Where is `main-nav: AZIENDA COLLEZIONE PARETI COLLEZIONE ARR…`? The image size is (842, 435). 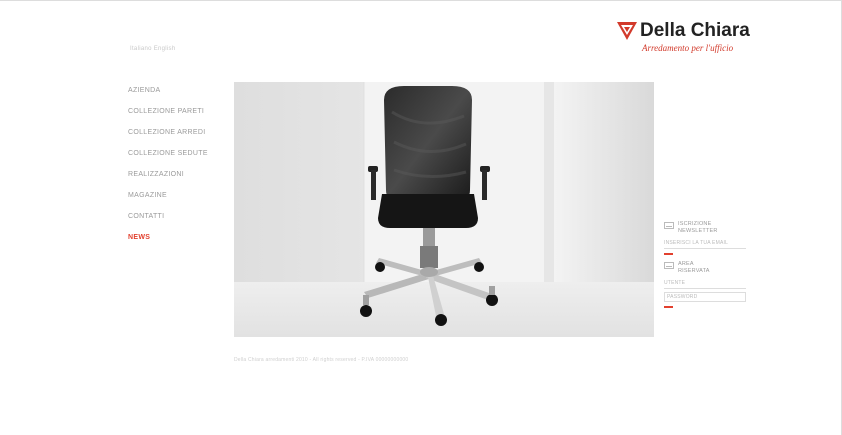 main-nav: AZIENDA COLLEZIONE PARETI COLLEZIONE ARR… is located at coordinates (168, 171).